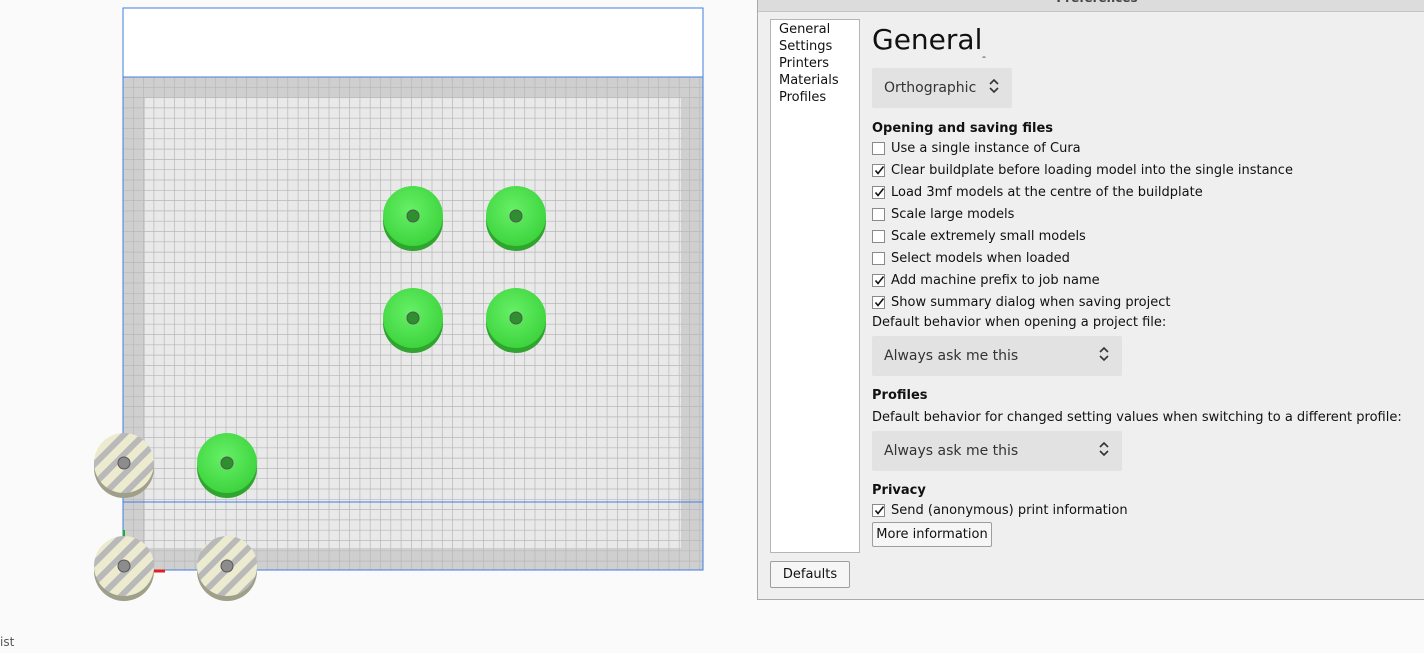 The width and height of the screenshot is (1424, 653). I want to click on project-behavior-value: Always ask me this, so click(951, 356).